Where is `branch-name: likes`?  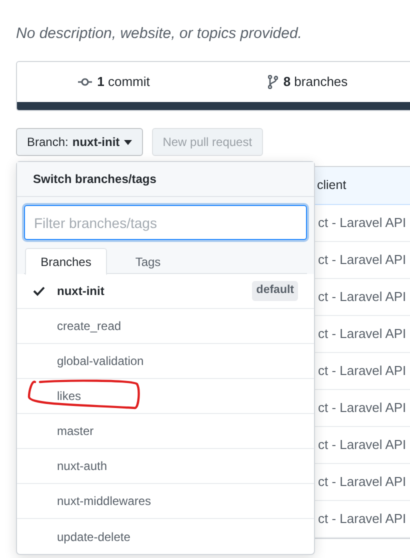 branch-name: likes is located at coordinates (69, 396).